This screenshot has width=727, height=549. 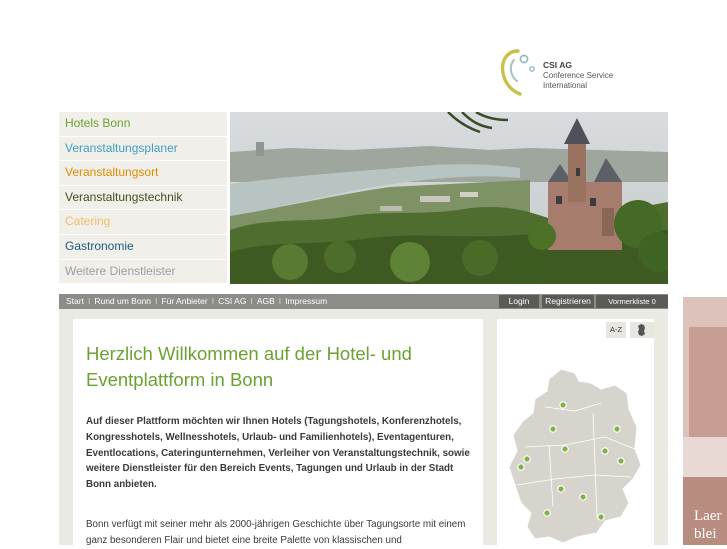 I want to click on germany-silhouette-icon, so click(x=641, y=330).